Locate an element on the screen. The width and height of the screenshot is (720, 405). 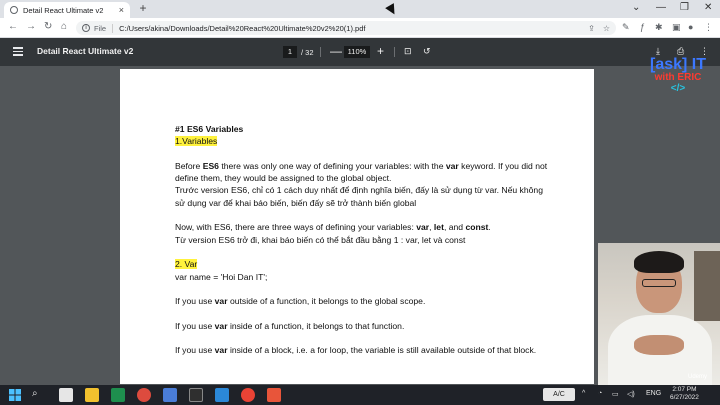
rotate-icon: ↺ is located at coordinates (427, 51).